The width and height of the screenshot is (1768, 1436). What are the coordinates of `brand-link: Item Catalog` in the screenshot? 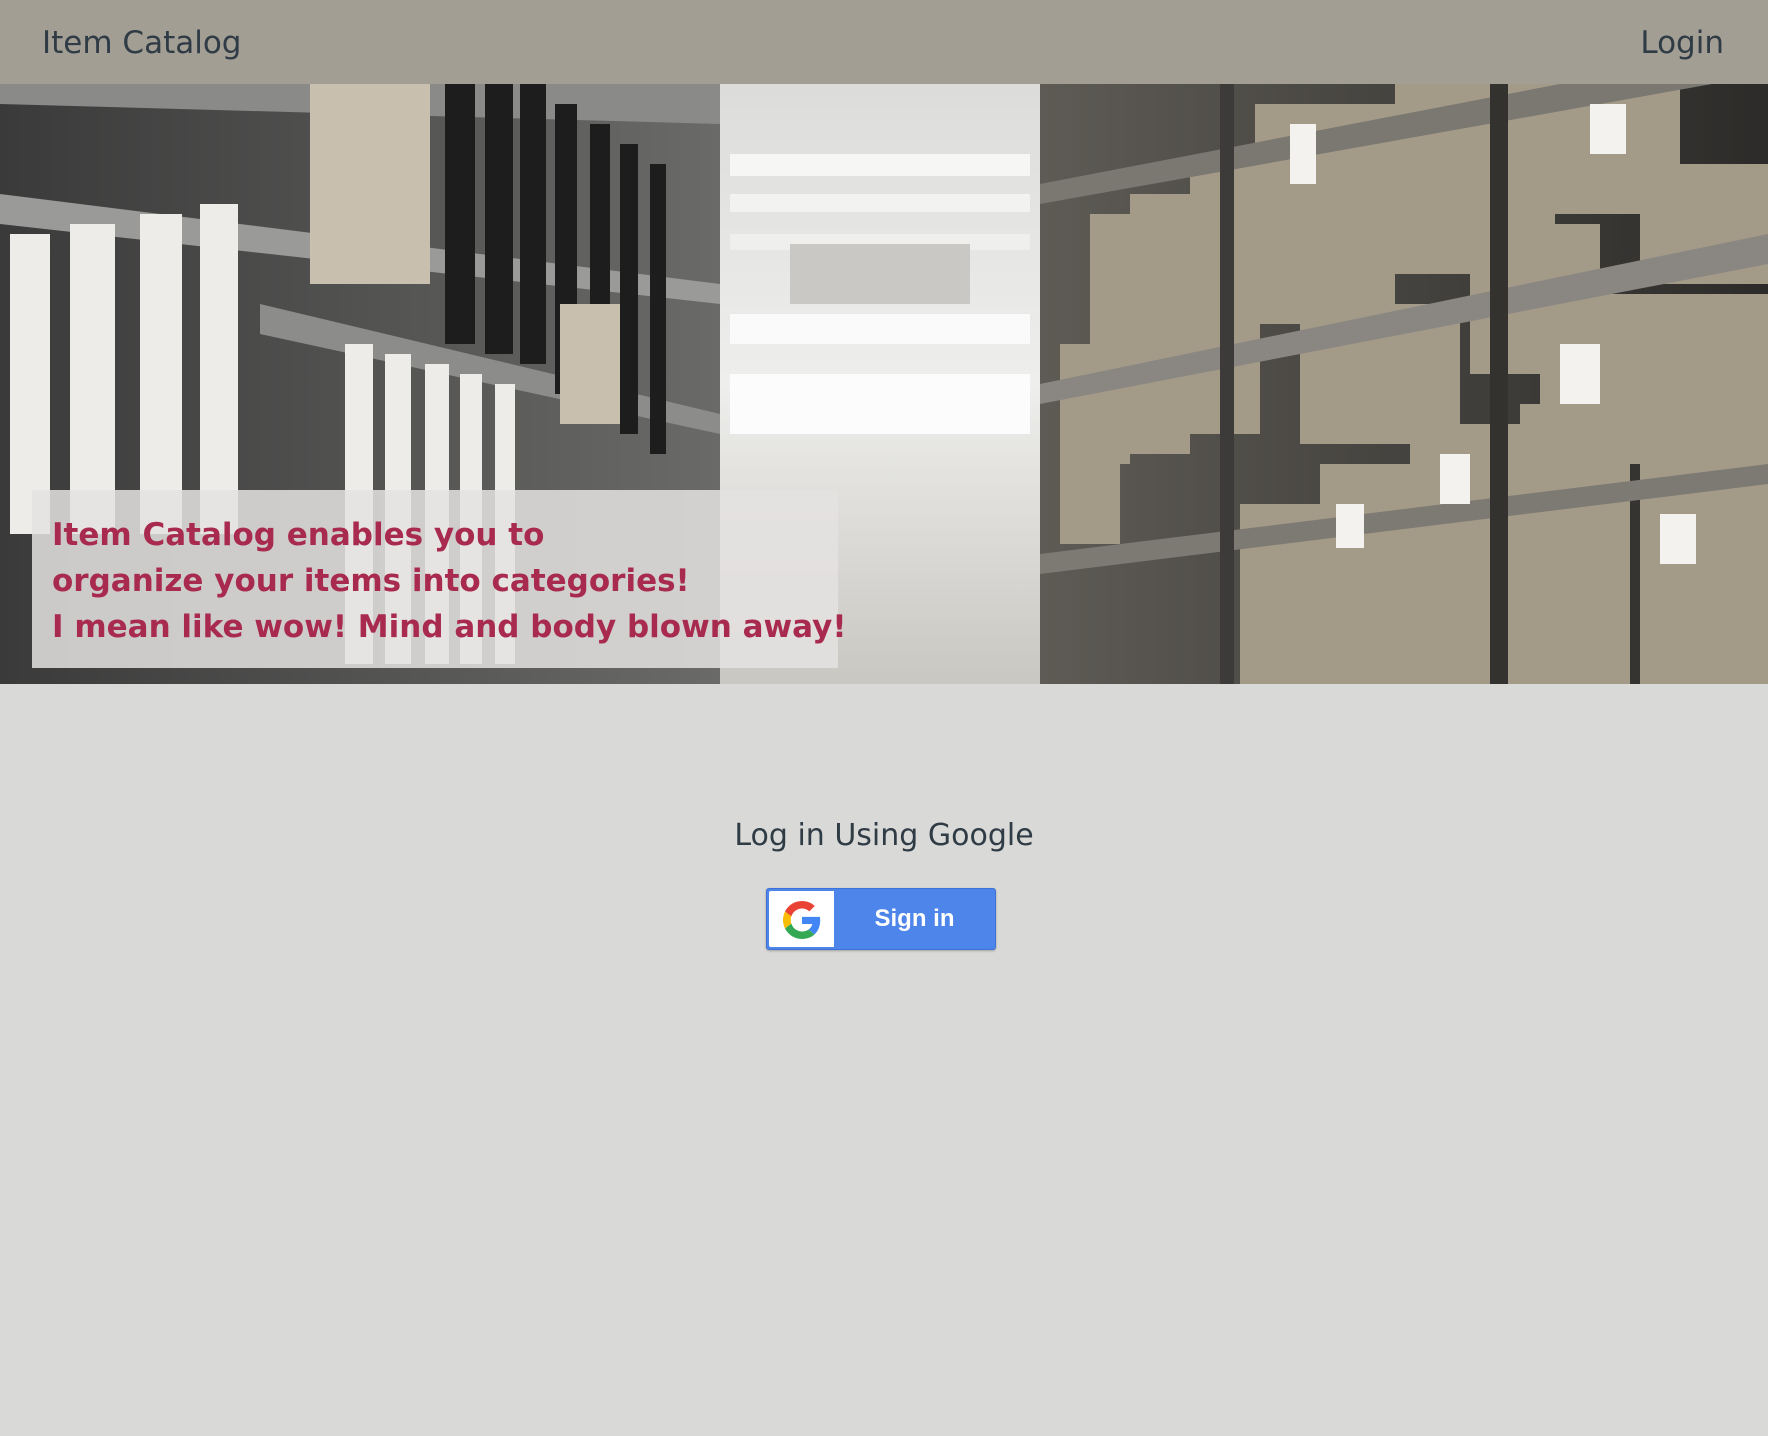 It's located at (141, 43).